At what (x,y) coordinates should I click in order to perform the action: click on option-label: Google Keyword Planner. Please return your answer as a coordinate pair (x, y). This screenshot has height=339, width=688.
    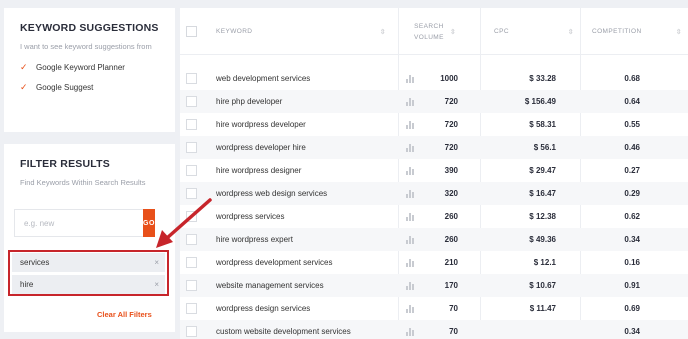
    Looking at the image, I should click on (80, 67).